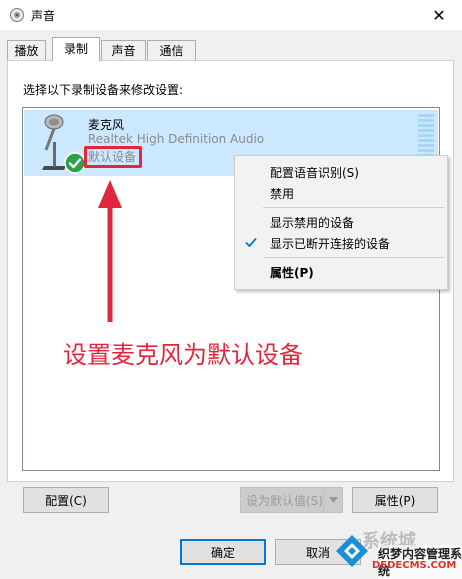 This screenshot has width=462, height=579. Describe the element at coordinates (292, 272) in the screenshot. I see `menu-item-properties: 属性(P)` at that location.